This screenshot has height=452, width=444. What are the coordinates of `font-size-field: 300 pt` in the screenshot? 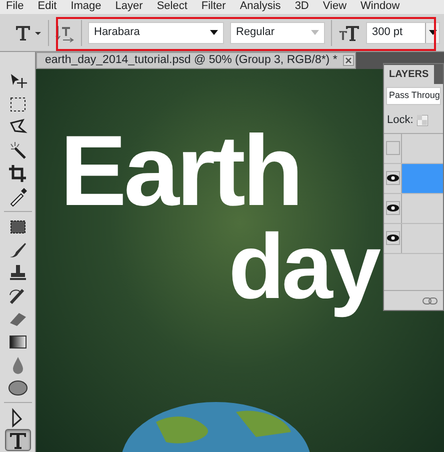 It's located at (403, 33).